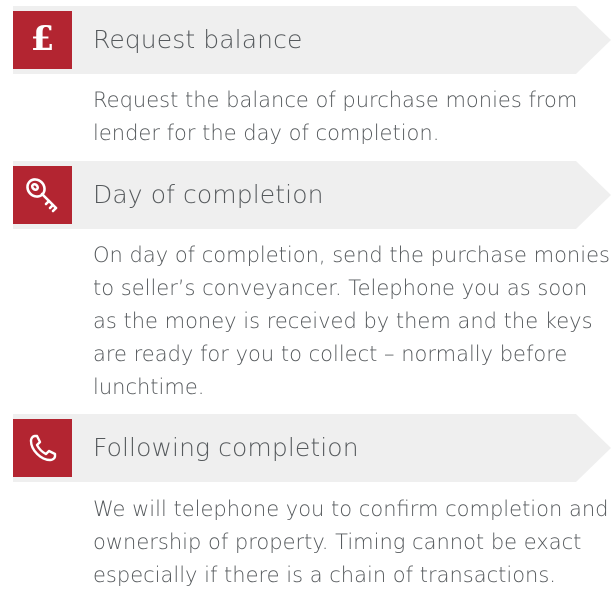 The image size is (611, 608). I want to click on pound-icon: £, so click(42, 40).